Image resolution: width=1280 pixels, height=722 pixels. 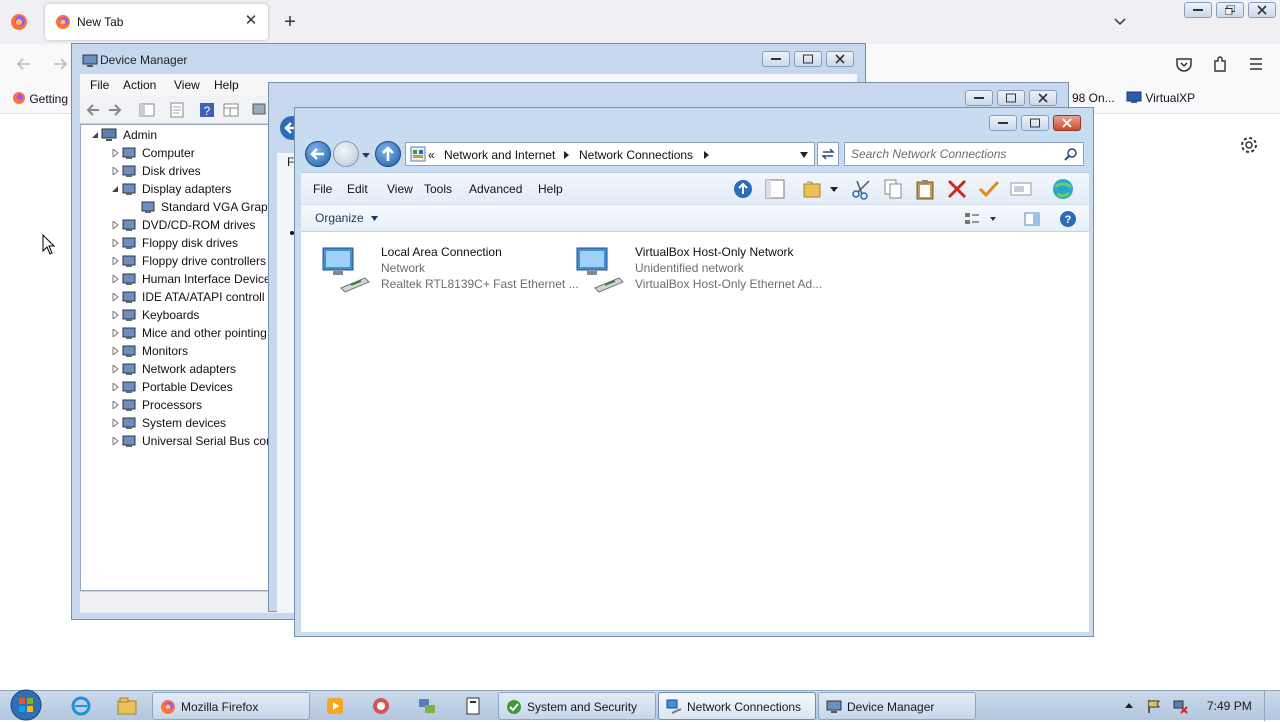 What do you see at coordinates (989, 189) in the screenshot?
I see `properties-check-icon` at bounding box center [989, 189].